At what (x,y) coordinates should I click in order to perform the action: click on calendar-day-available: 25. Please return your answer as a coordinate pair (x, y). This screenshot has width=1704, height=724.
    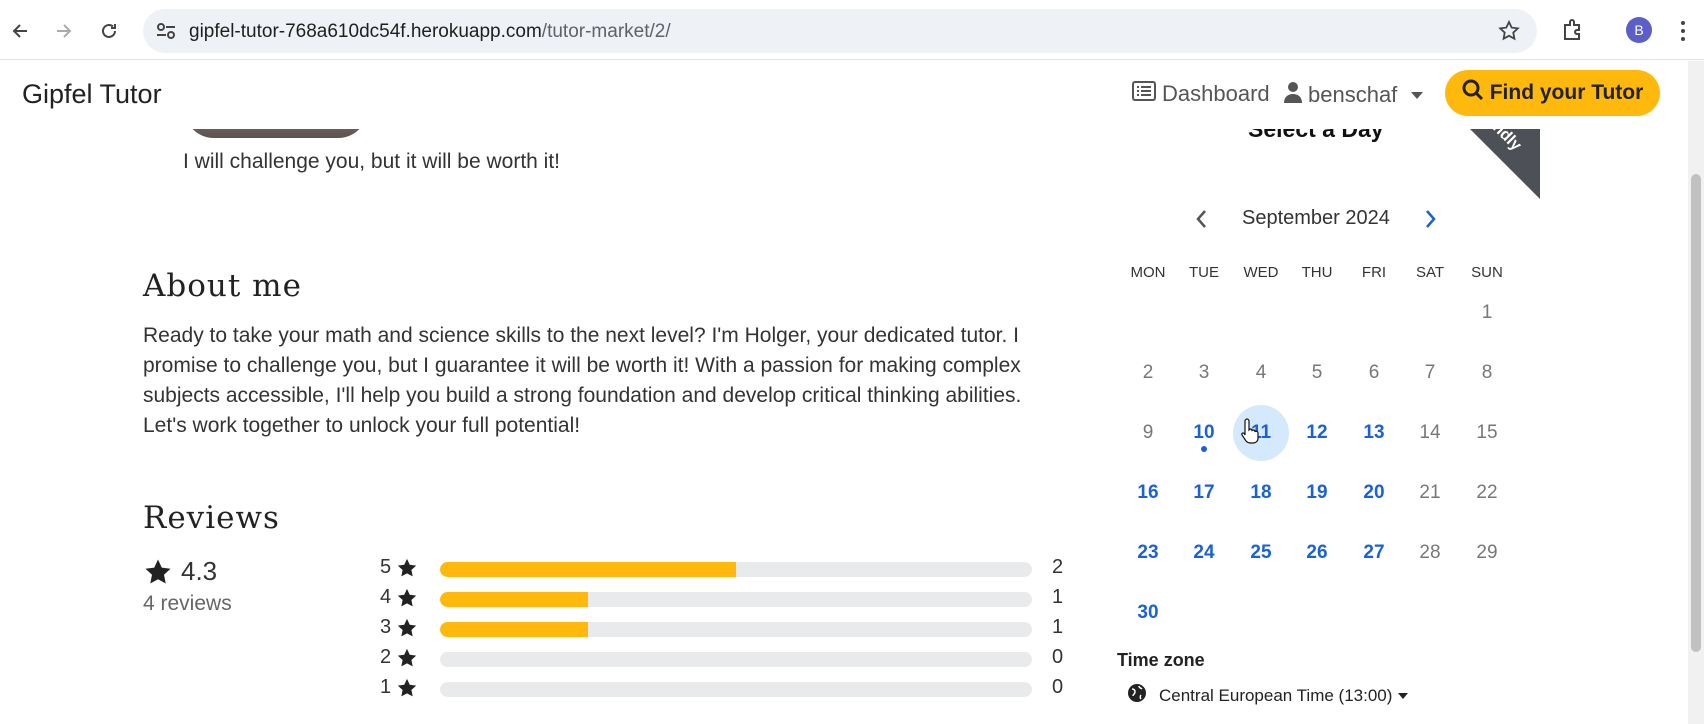
    Looking at the image, I should click on (1261, 553).